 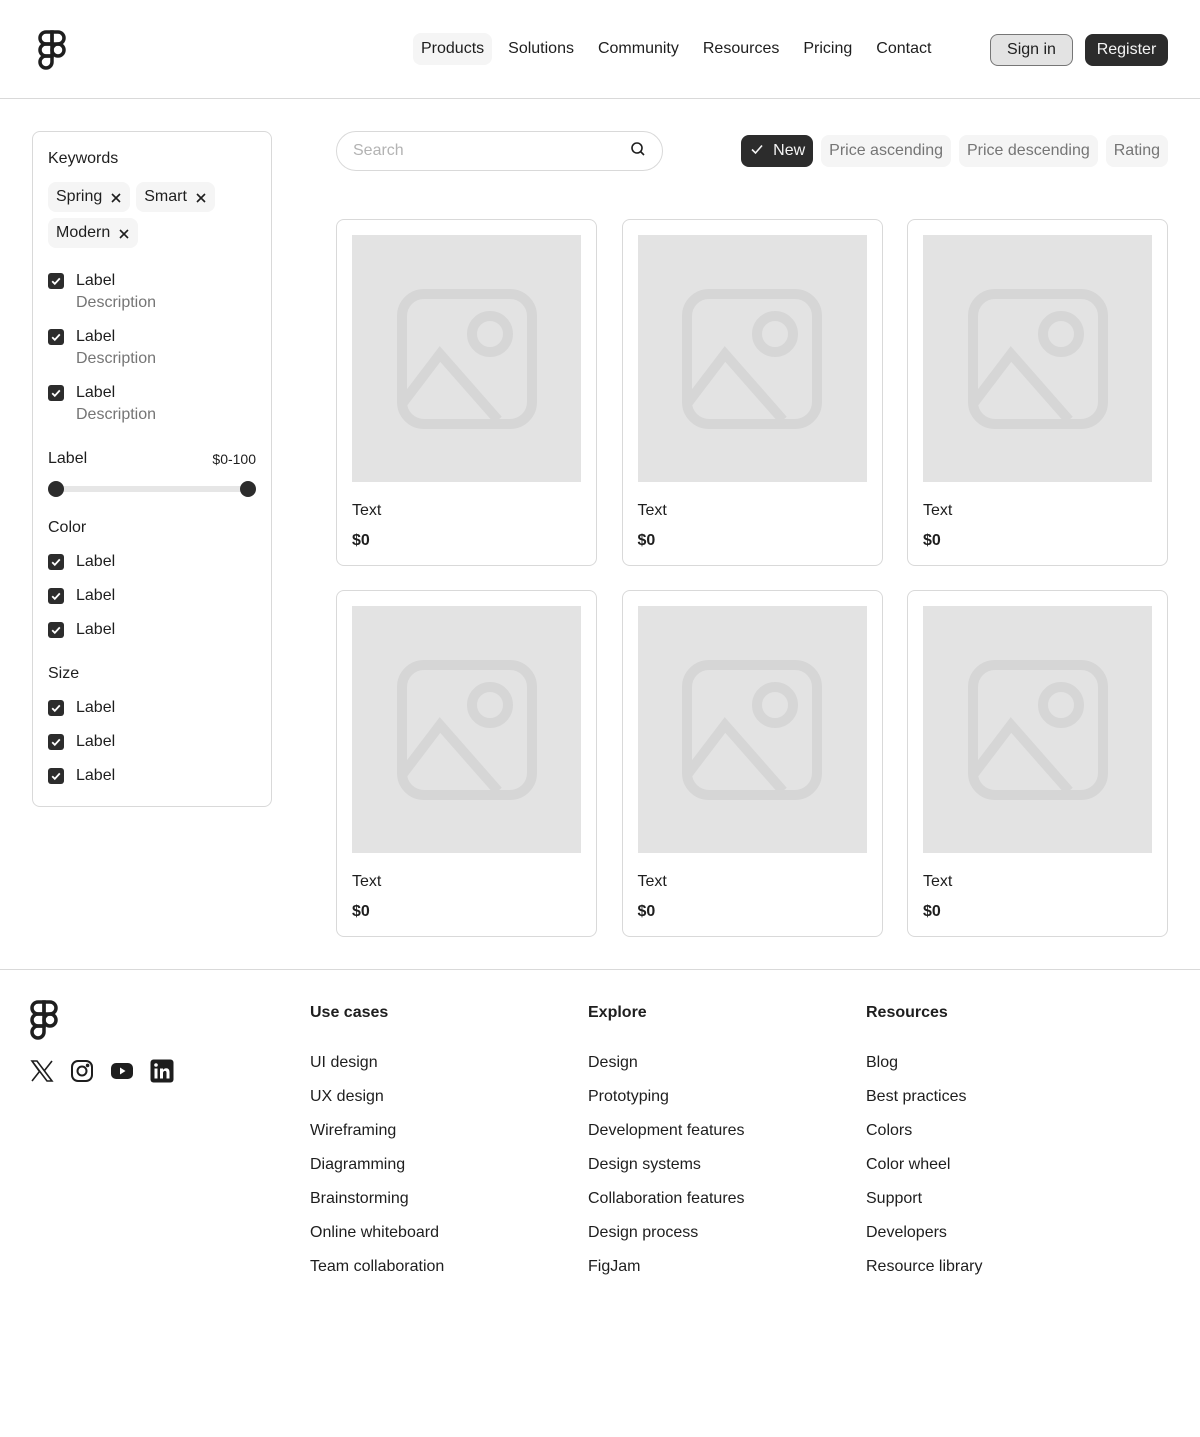 I want to click on footer-link: Team collaboration, so click(x=377, y=1267).